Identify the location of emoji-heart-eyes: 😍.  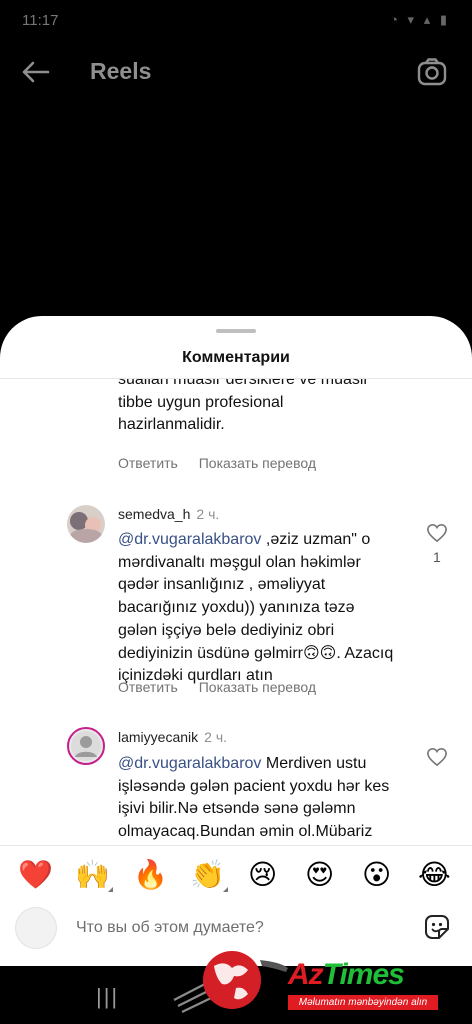
(319, 875).